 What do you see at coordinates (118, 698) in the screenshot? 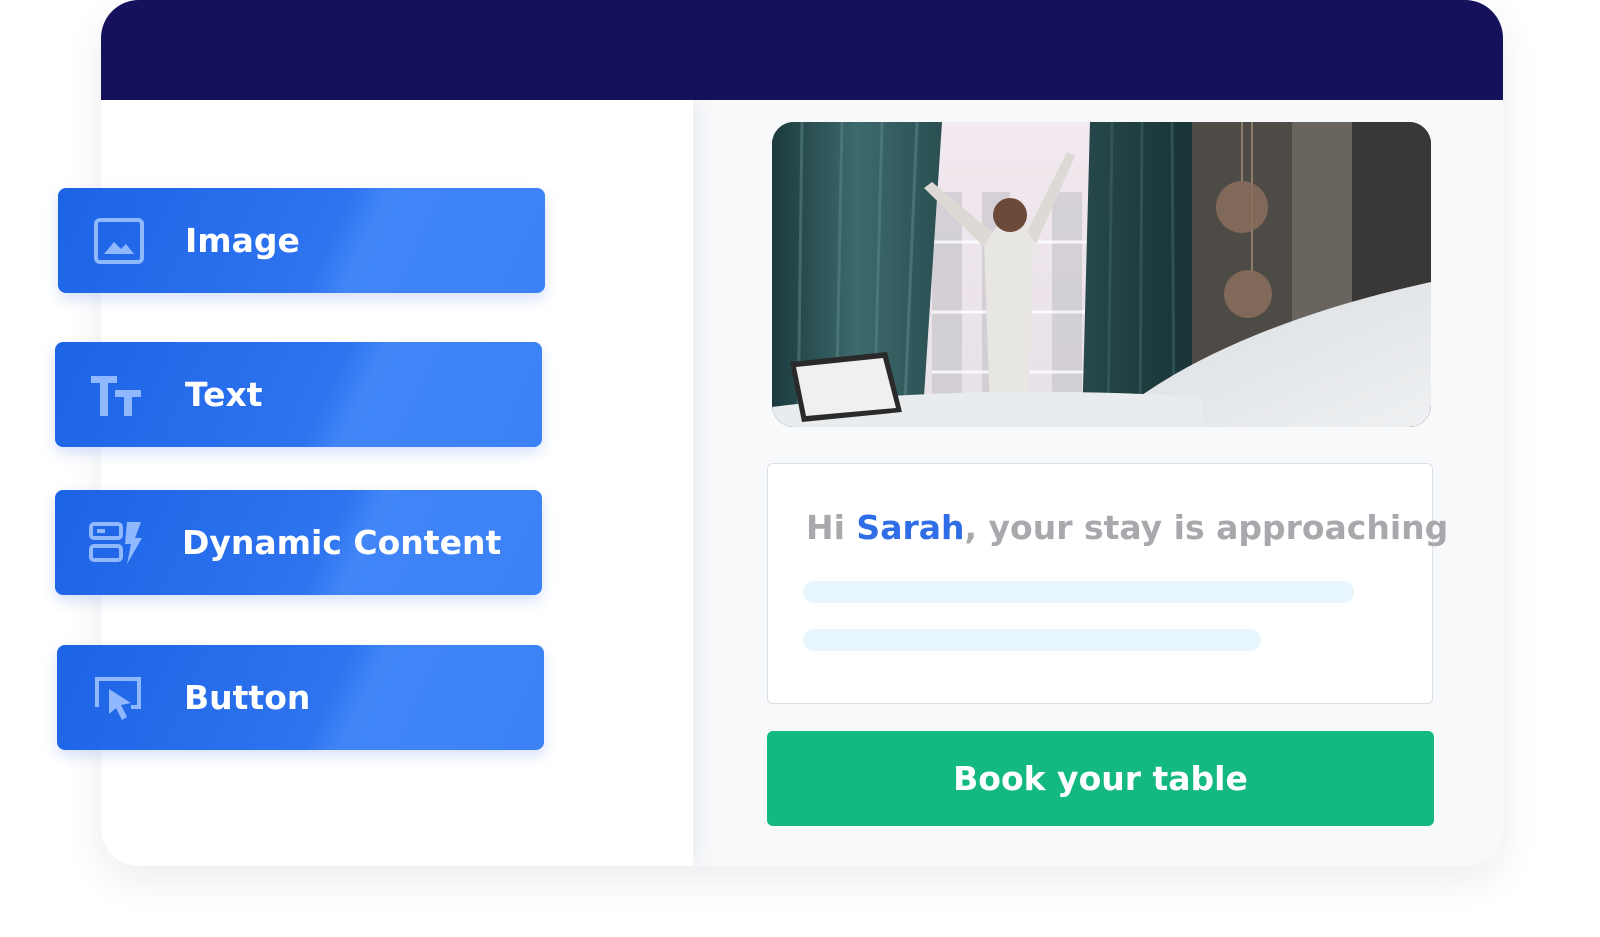
I see `cursor-click-icon` at bounding box center [118, 698].